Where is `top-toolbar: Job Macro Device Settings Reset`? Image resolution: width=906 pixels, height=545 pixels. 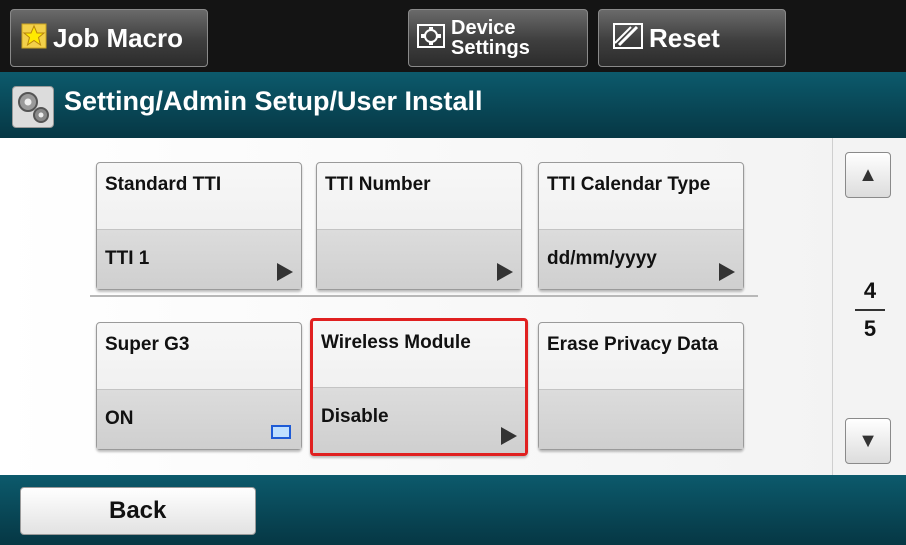
top-toolbar: Job Macro Device Settings Reset is located at coordinates (453, 36).